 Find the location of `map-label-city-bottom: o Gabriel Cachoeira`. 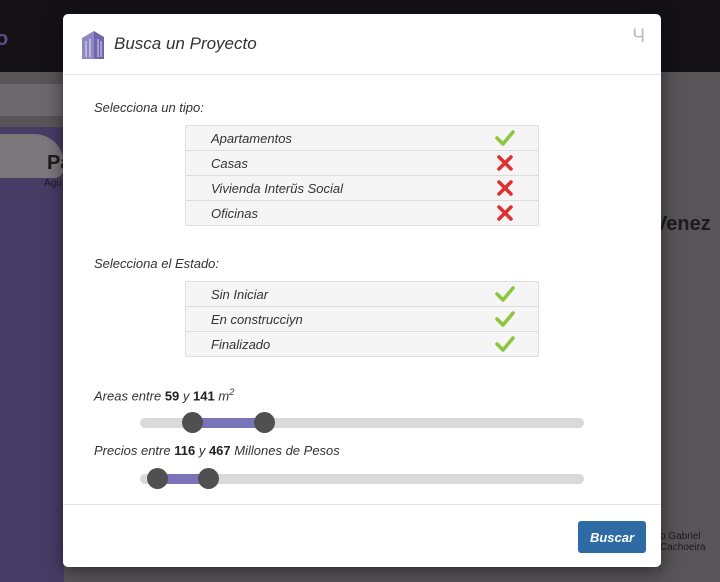

map-label-city-bottom: o Gabriel Cachoeira is located at coordinates (683, 542).